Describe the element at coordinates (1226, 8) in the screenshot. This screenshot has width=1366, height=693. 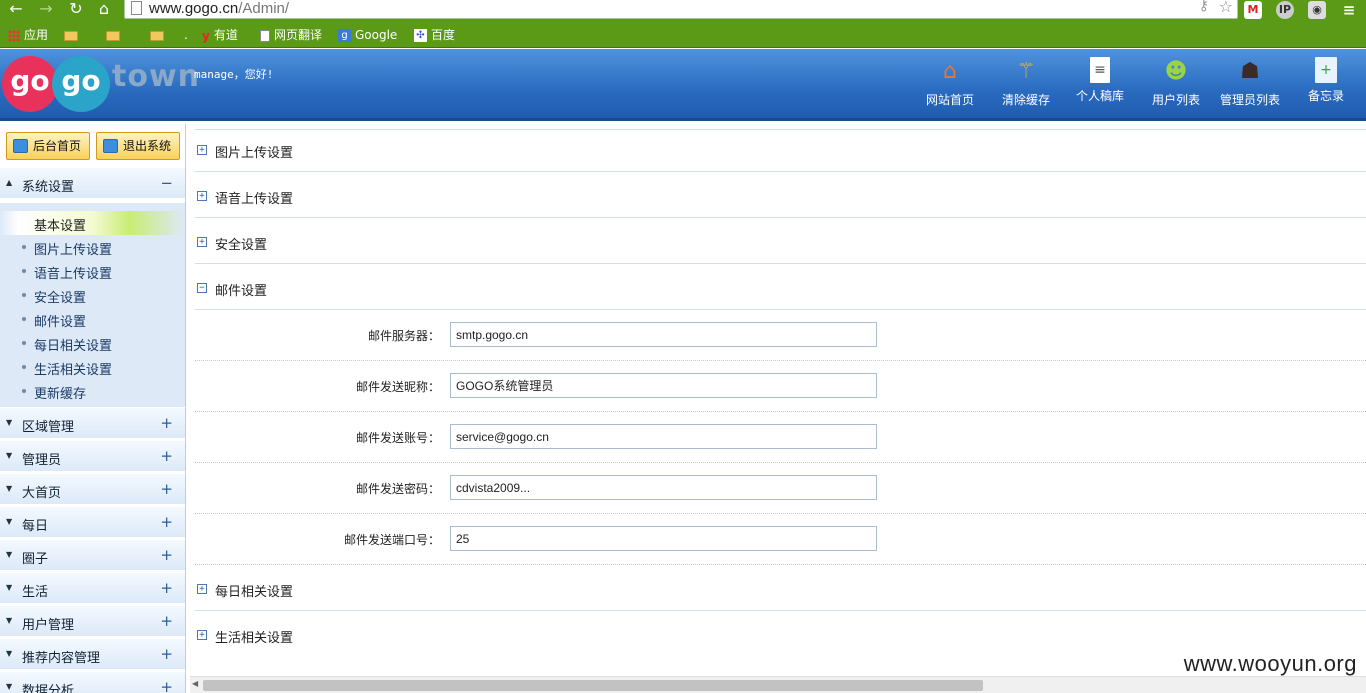
I see `bookmark-star-icon: ☆` at that location.